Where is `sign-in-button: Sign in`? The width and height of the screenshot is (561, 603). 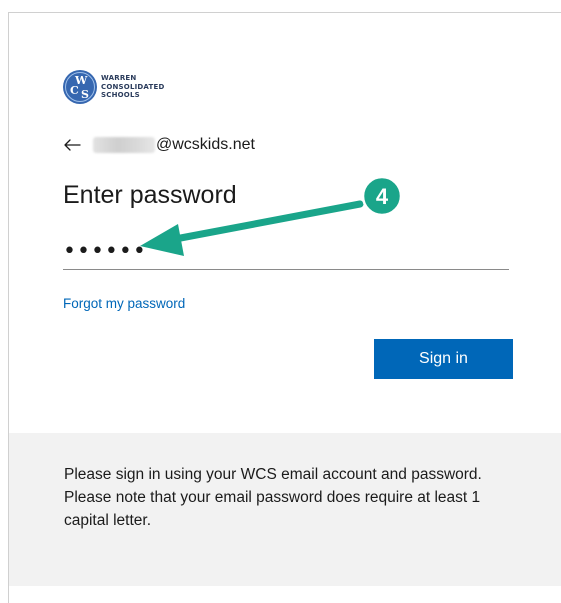
sign-in-button: Sign in is located at coordinates (443, 359).